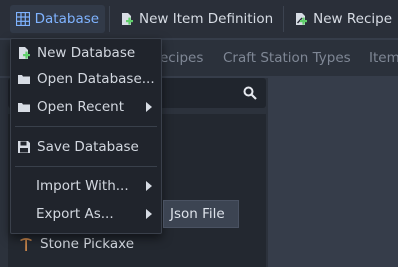  Describe the element at coordinates (250, 93) in the screenshot. I see `search-icon` at that location.